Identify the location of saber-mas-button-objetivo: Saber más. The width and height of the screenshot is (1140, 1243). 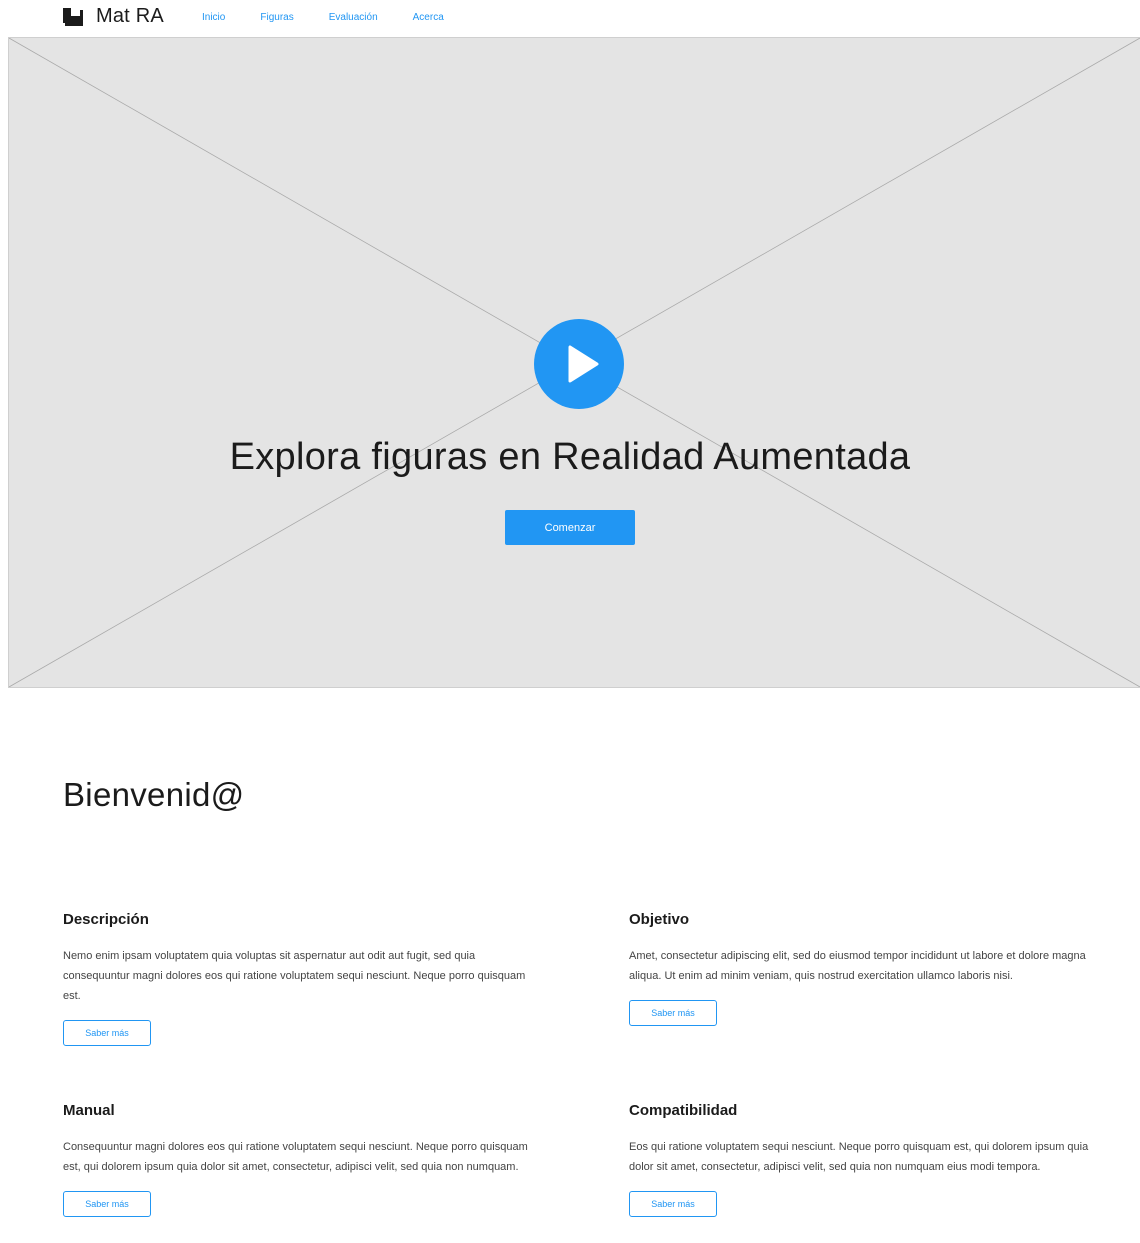
(673, 1013).